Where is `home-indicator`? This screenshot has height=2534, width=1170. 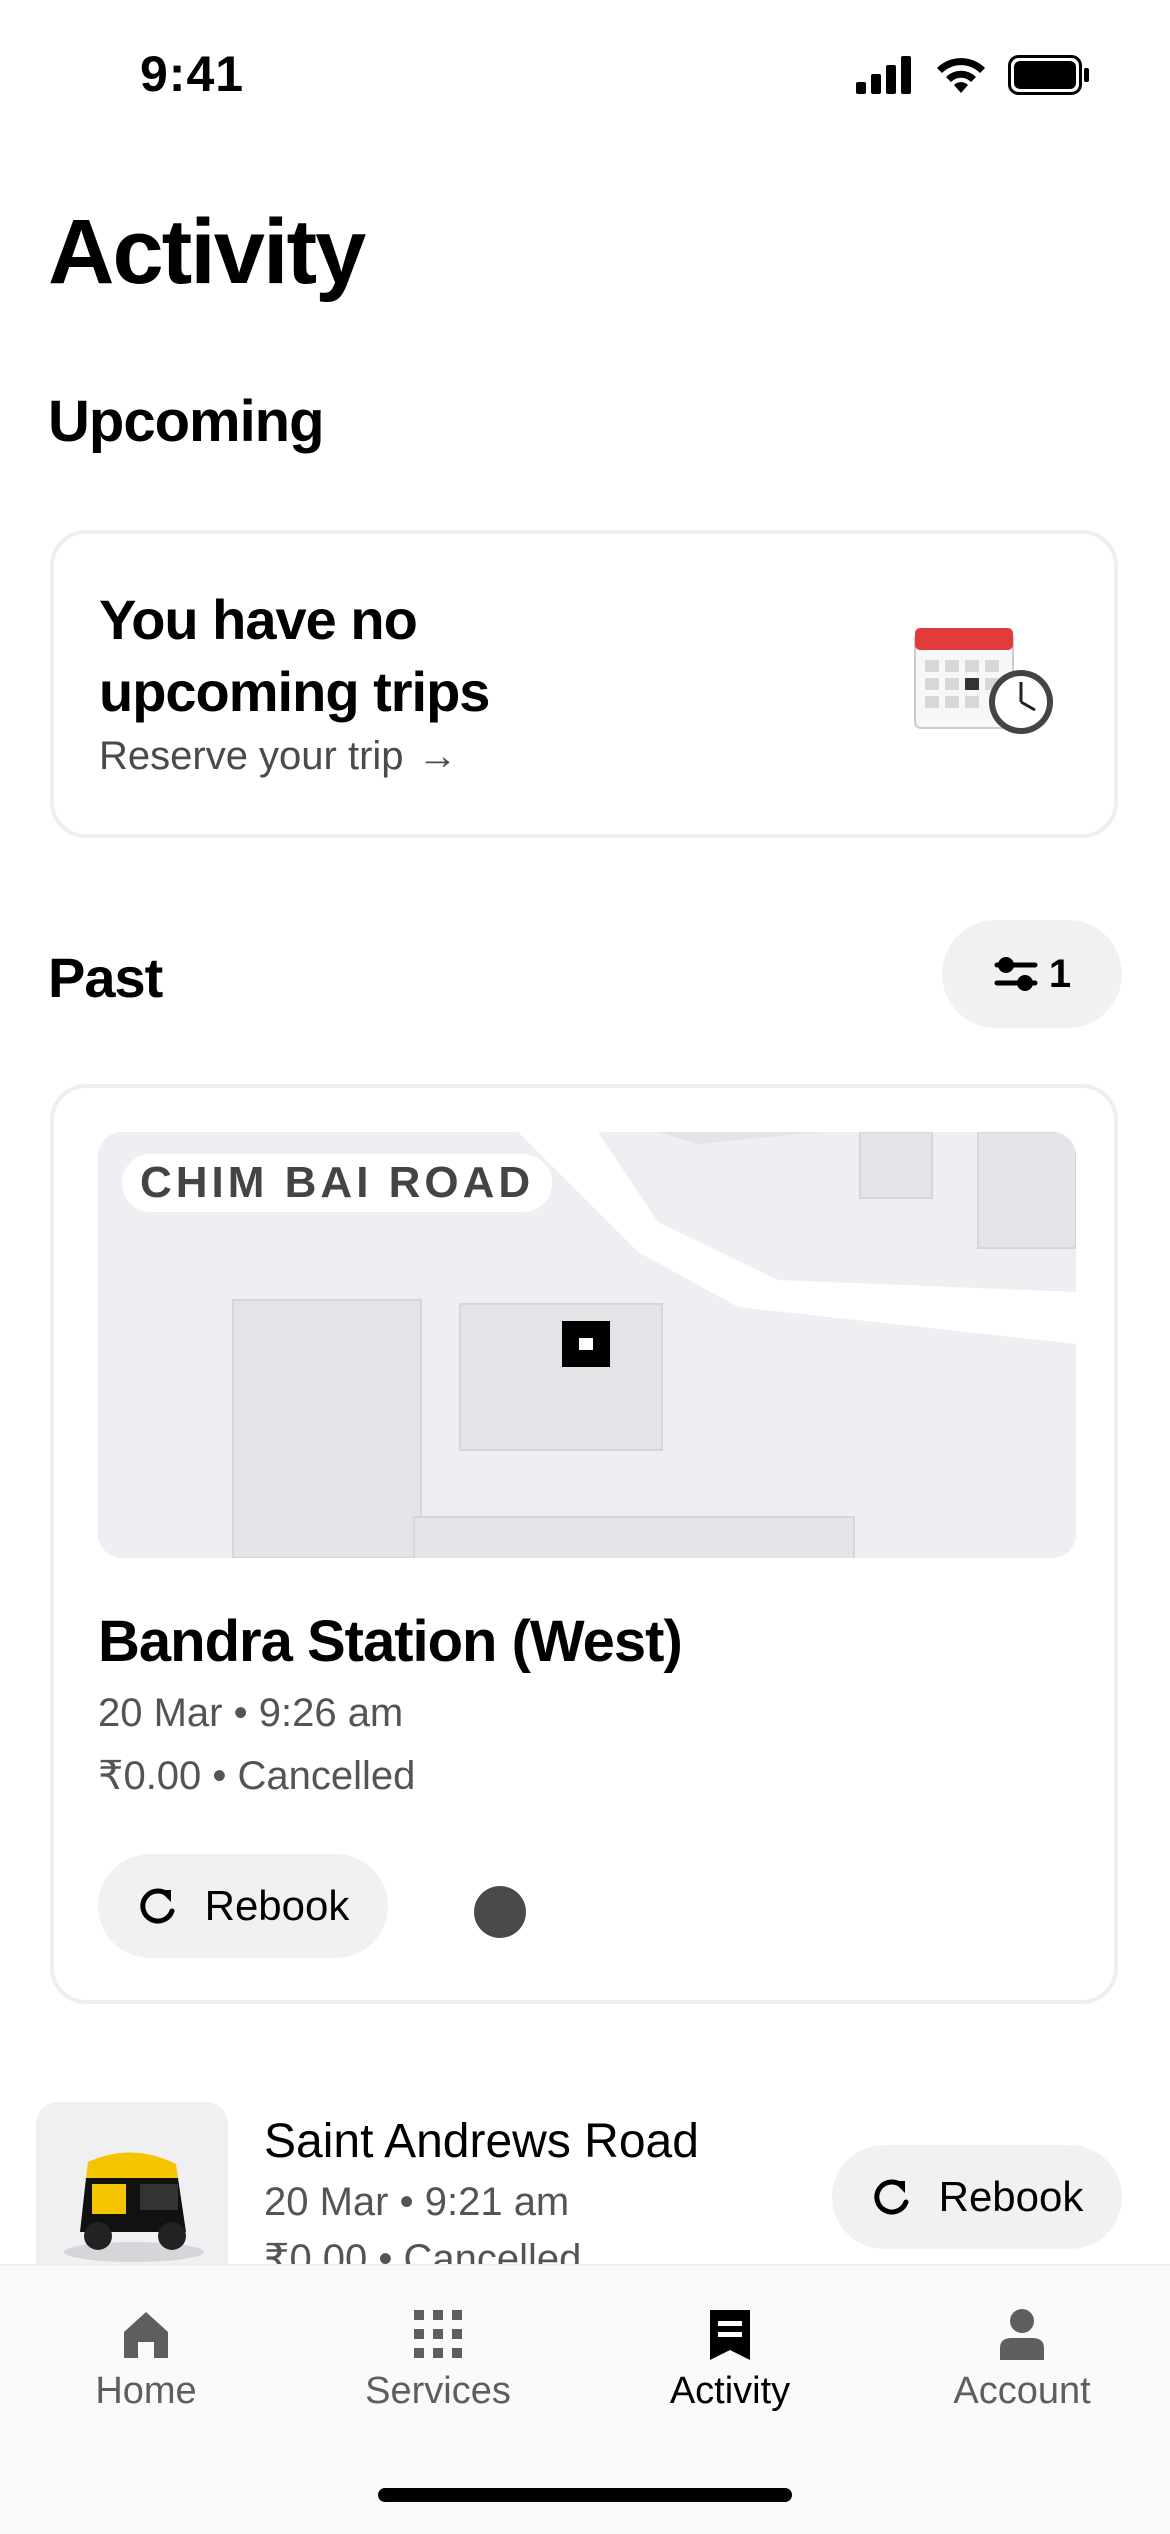
home-indicator is located at coordinates (585, 2495).